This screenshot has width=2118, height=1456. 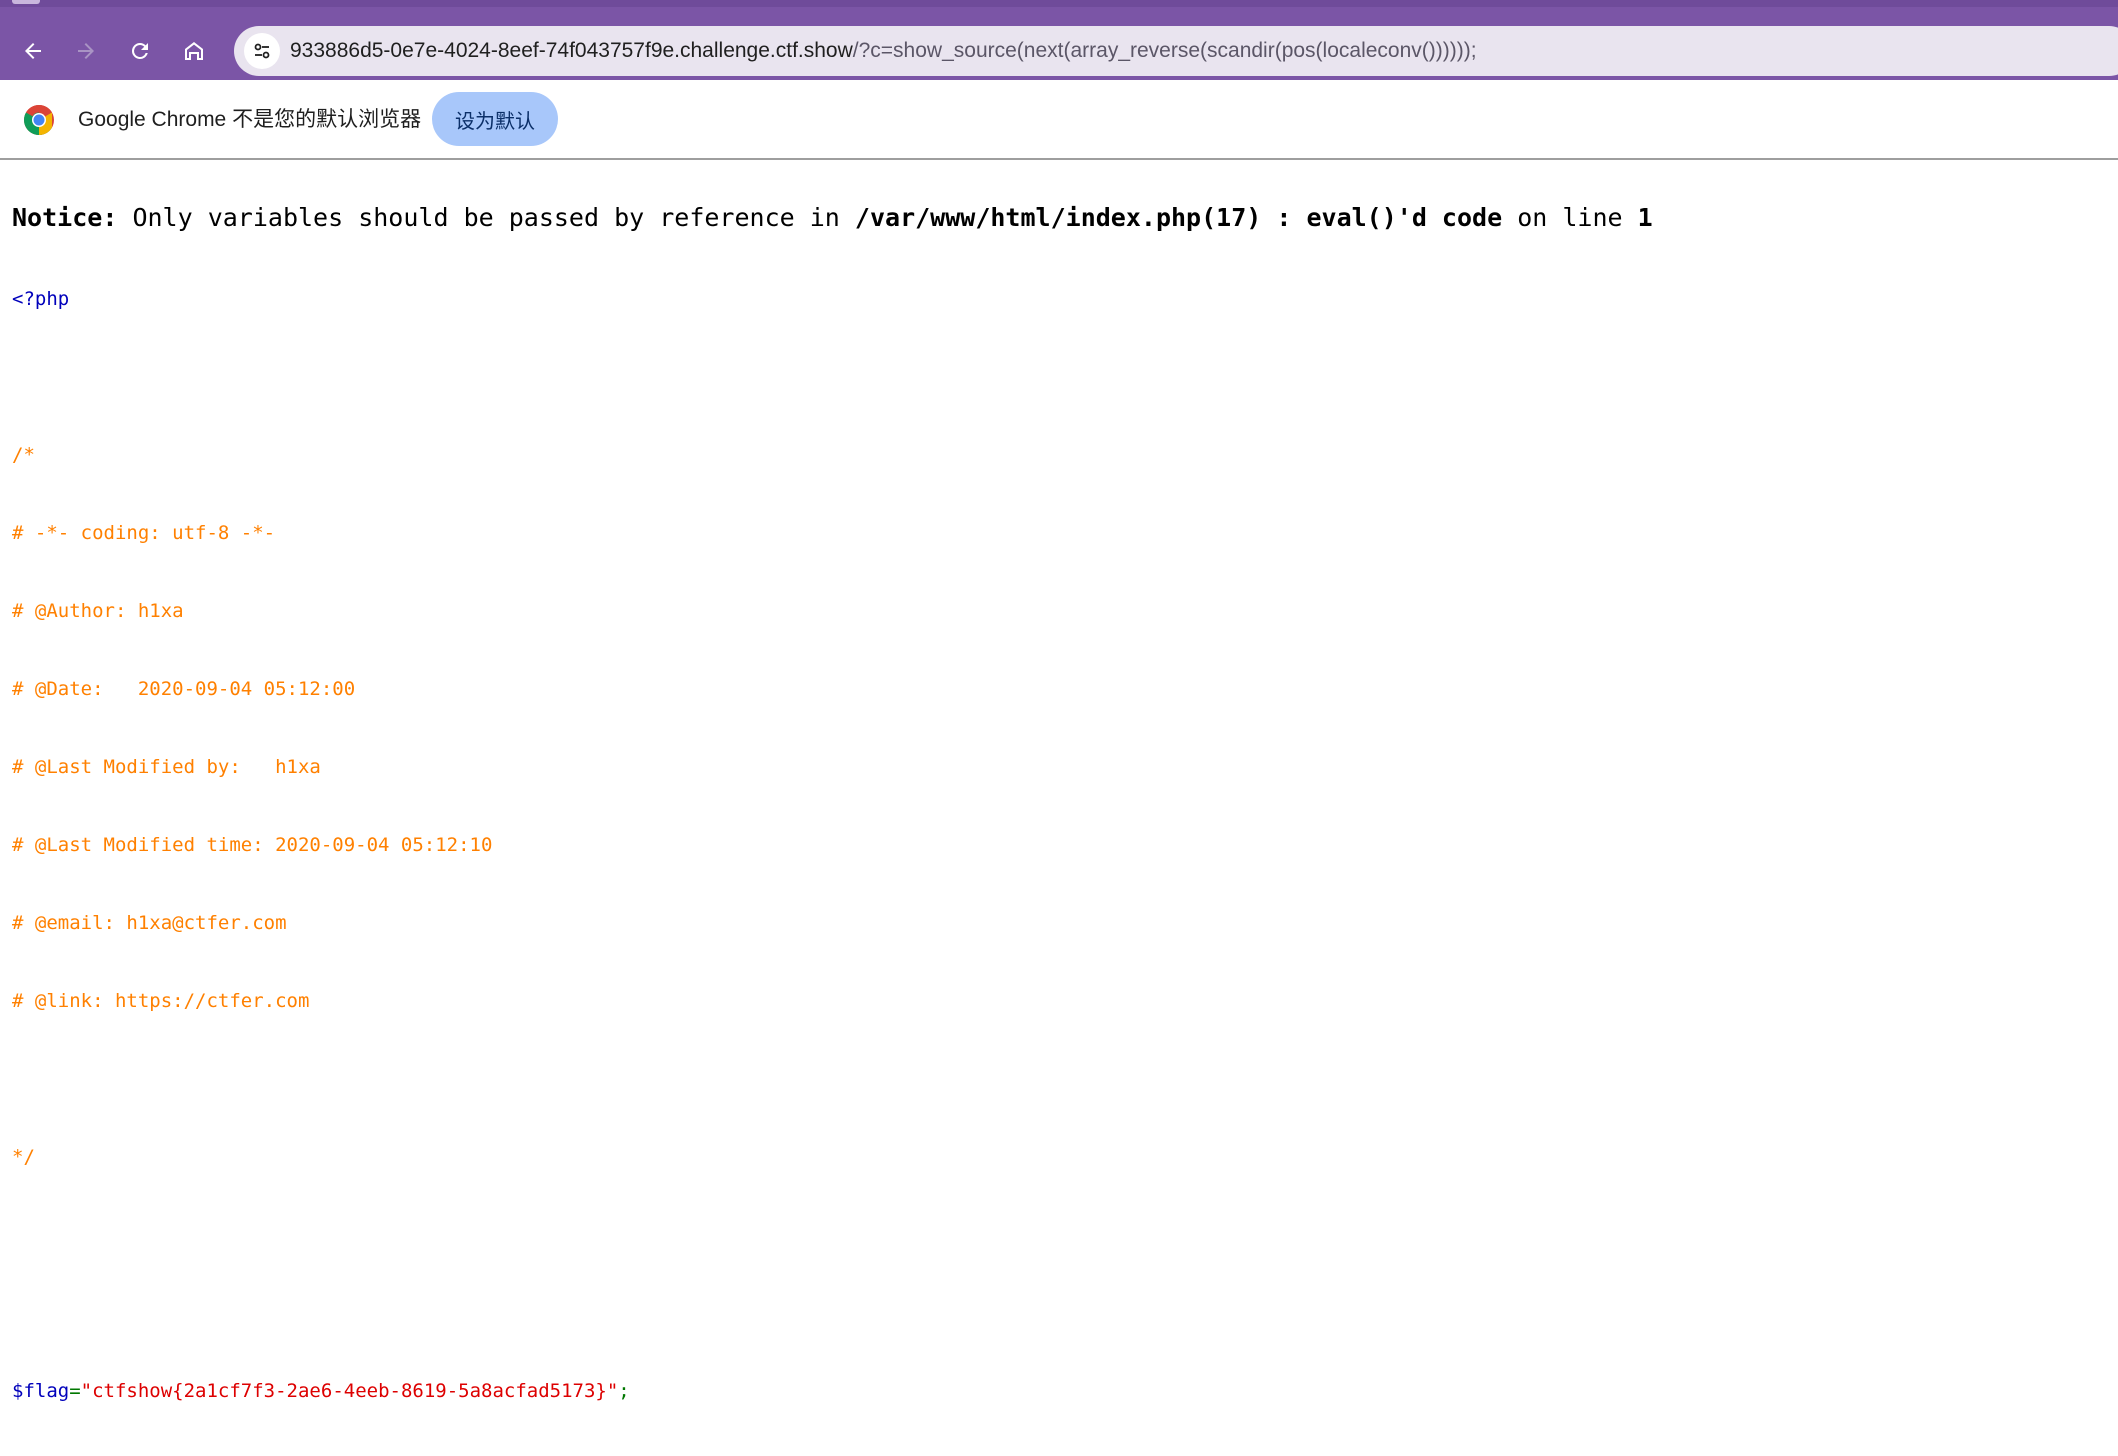 I want to click on notice-on-line: on line, so click(x=1570, y=217).